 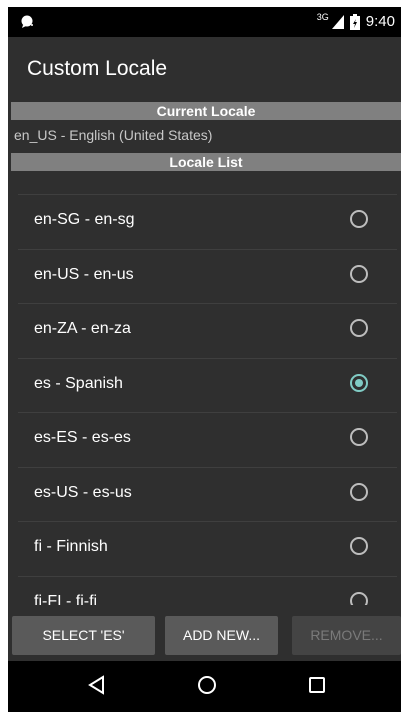 What do you see at coordinates (204, 22) in the screenshot?
I see `status-bar: 3G 9:40` at bounding box center [204, 22].